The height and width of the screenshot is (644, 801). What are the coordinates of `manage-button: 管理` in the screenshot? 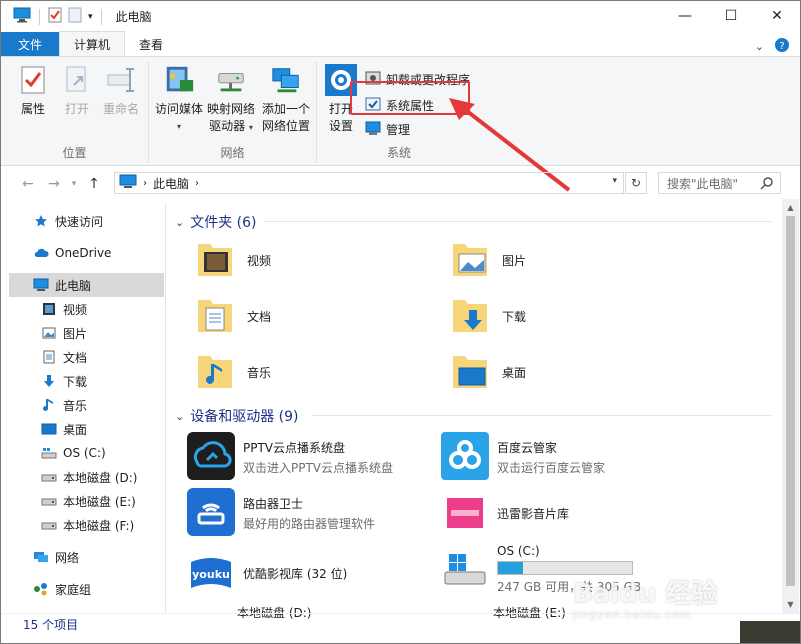 It's located at (387, 129).